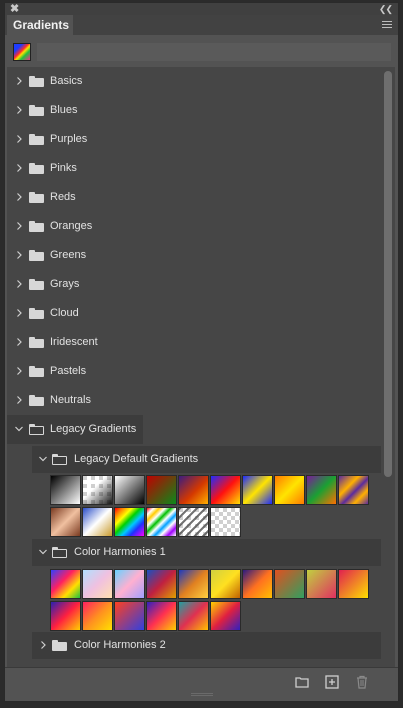  I want to click on folder-row: Purples, so click(194, 139).